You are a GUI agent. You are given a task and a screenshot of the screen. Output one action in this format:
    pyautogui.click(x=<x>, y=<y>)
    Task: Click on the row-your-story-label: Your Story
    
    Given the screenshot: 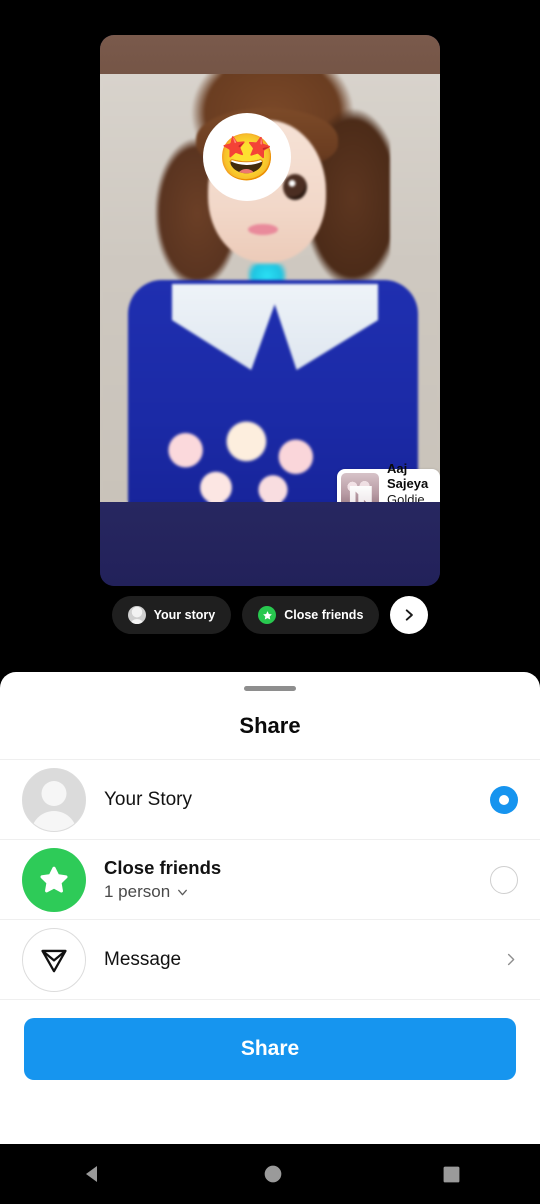 What is the action you would take?
    pyautogui.click(x=148, y=799)
    